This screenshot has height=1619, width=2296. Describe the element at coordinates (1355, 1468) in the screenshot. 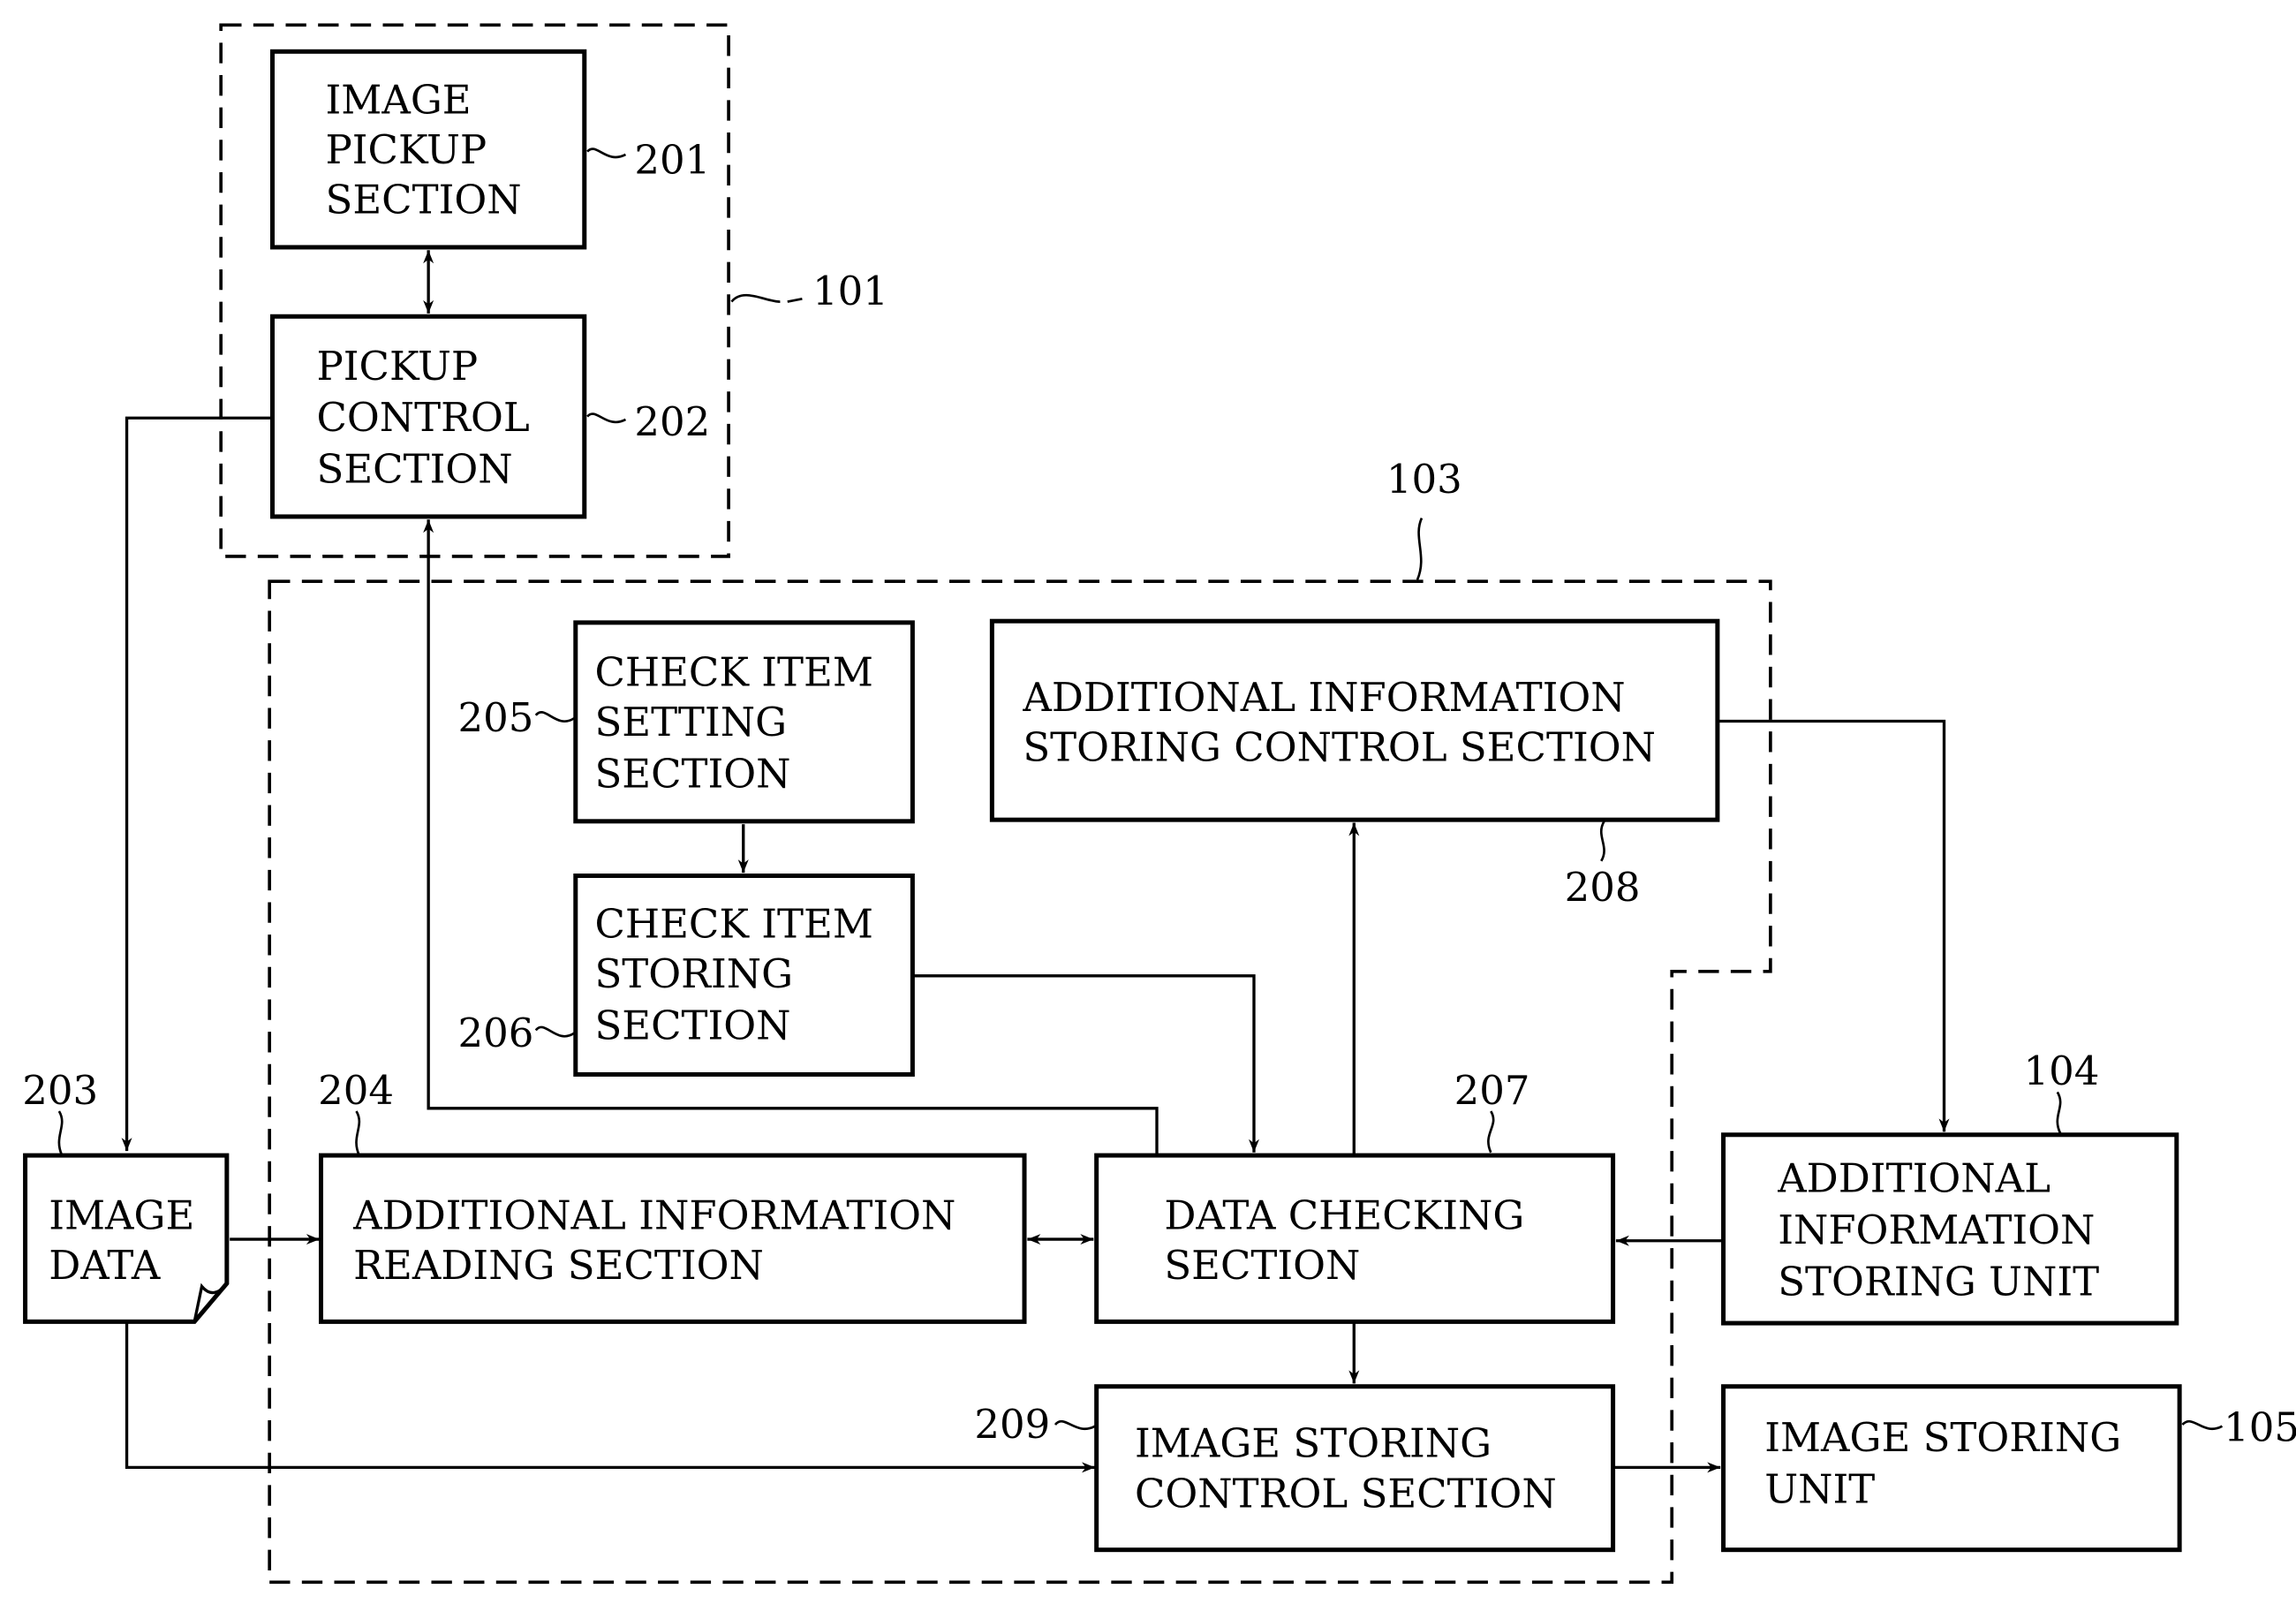

I see `block-image-storing-control-section: IMAGE STORING CONTROL SECTION` at that location.